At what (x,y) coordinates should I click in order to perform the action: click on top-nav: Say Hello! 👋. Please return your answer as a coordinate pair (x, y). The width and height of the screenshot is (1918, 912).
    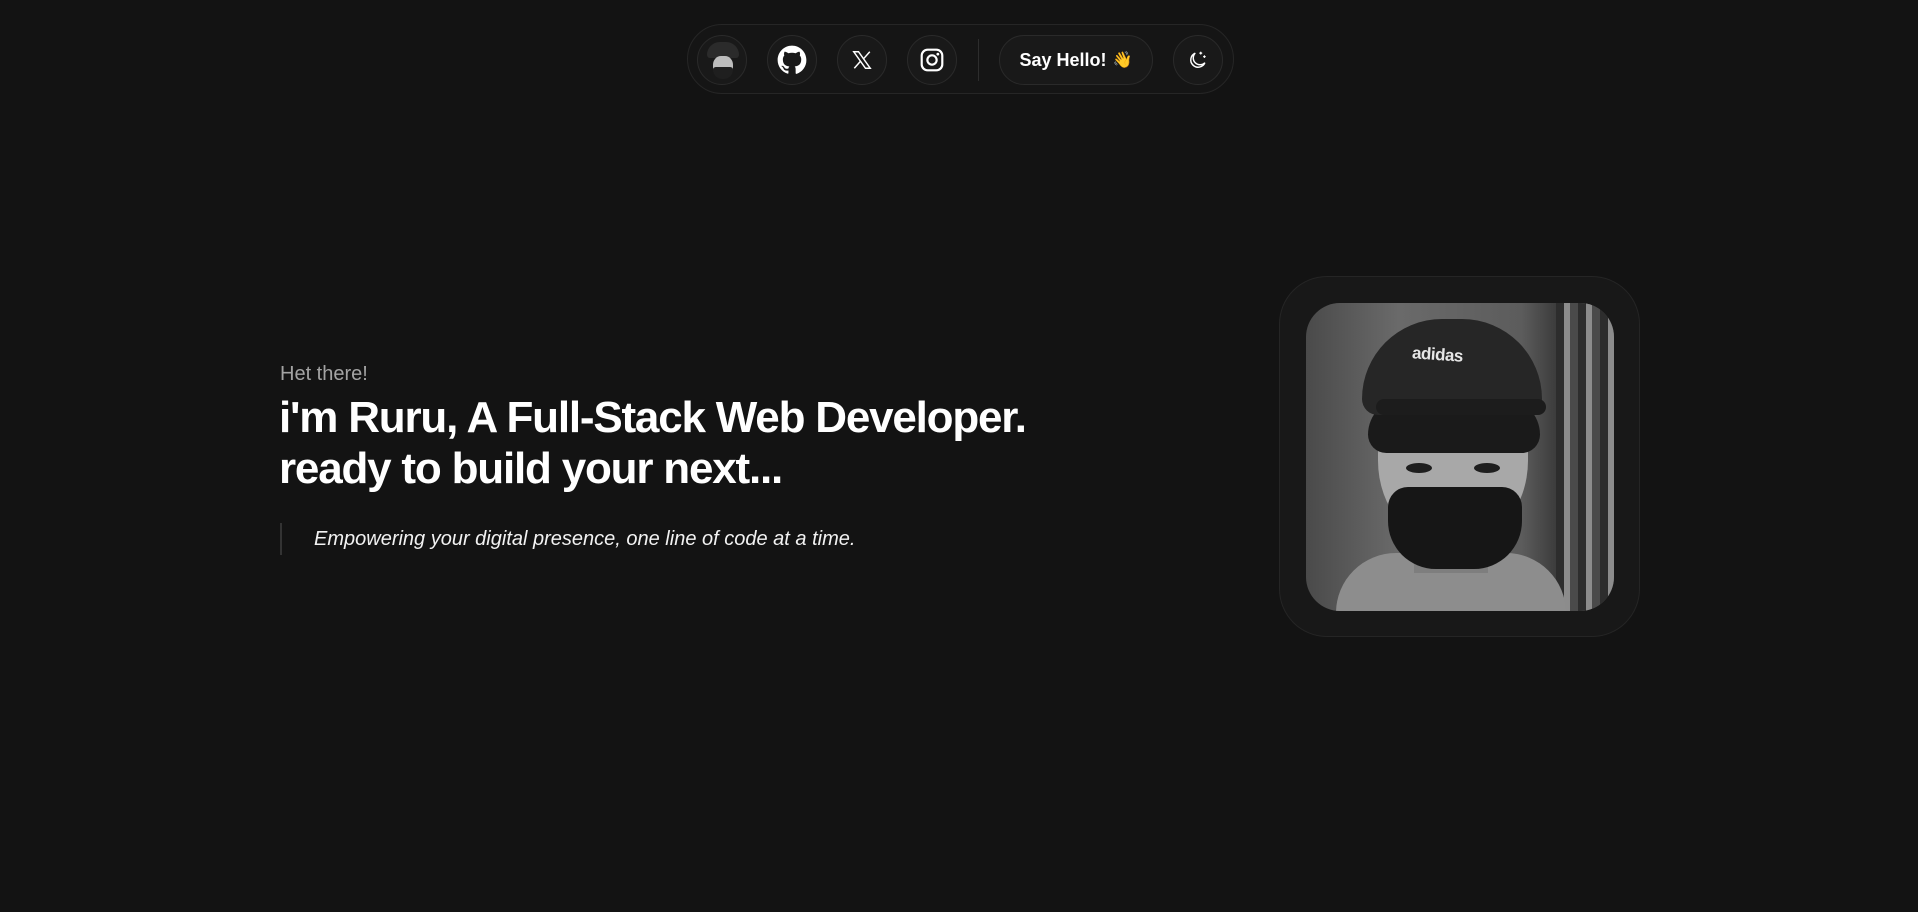
    Looking at the image, I should click on (960, 59).